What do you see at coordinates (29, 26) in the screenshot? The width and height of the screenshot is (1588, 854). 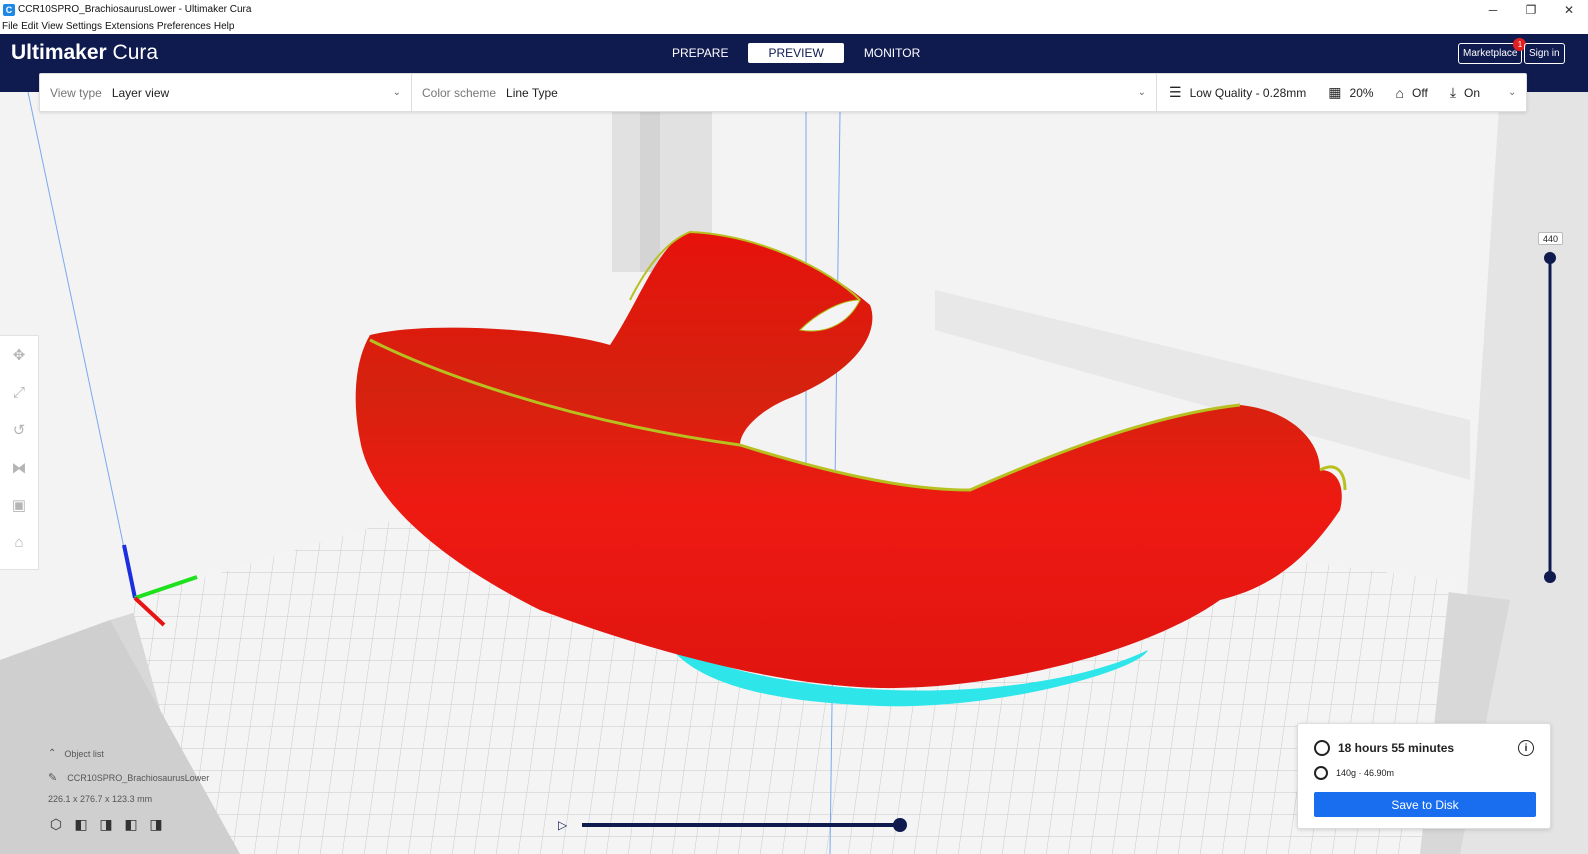 I see `menu-edit: Edit` at bounding box center [29, 26].